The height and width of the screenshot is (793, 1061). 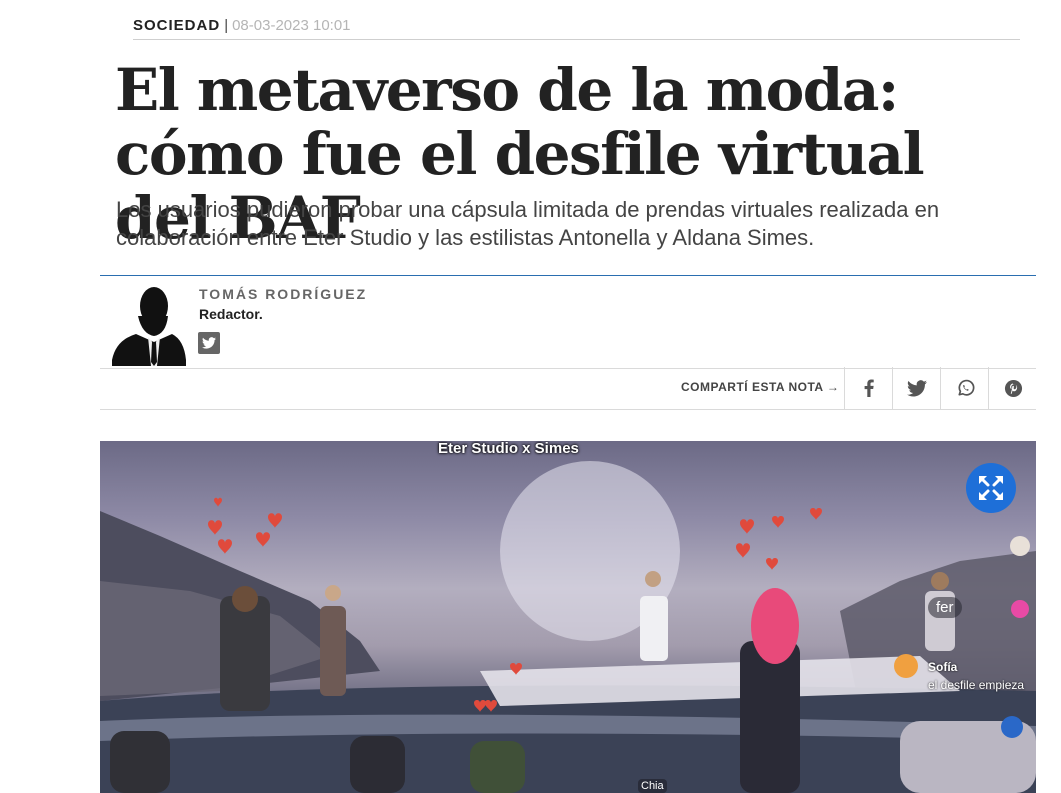 What do you see at coordinates (568, 388) in the screenshot?
I see `share-bar: COMPARTÍ ESTA NOTA →` at bounding box center [568, 388].